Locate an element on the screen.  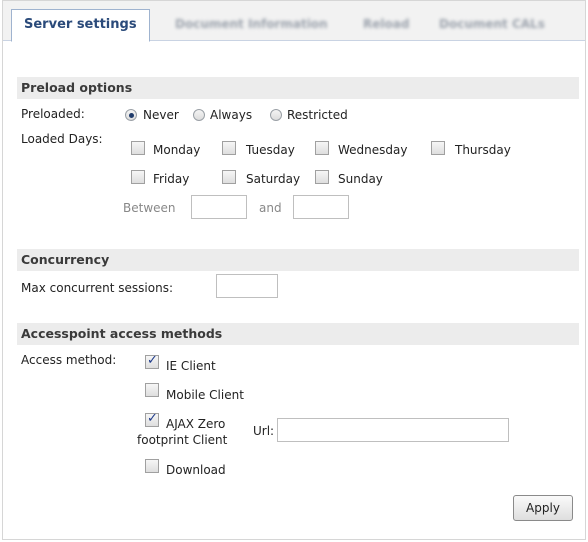
checkbox-wednesday is located at coordinates (322, 148).